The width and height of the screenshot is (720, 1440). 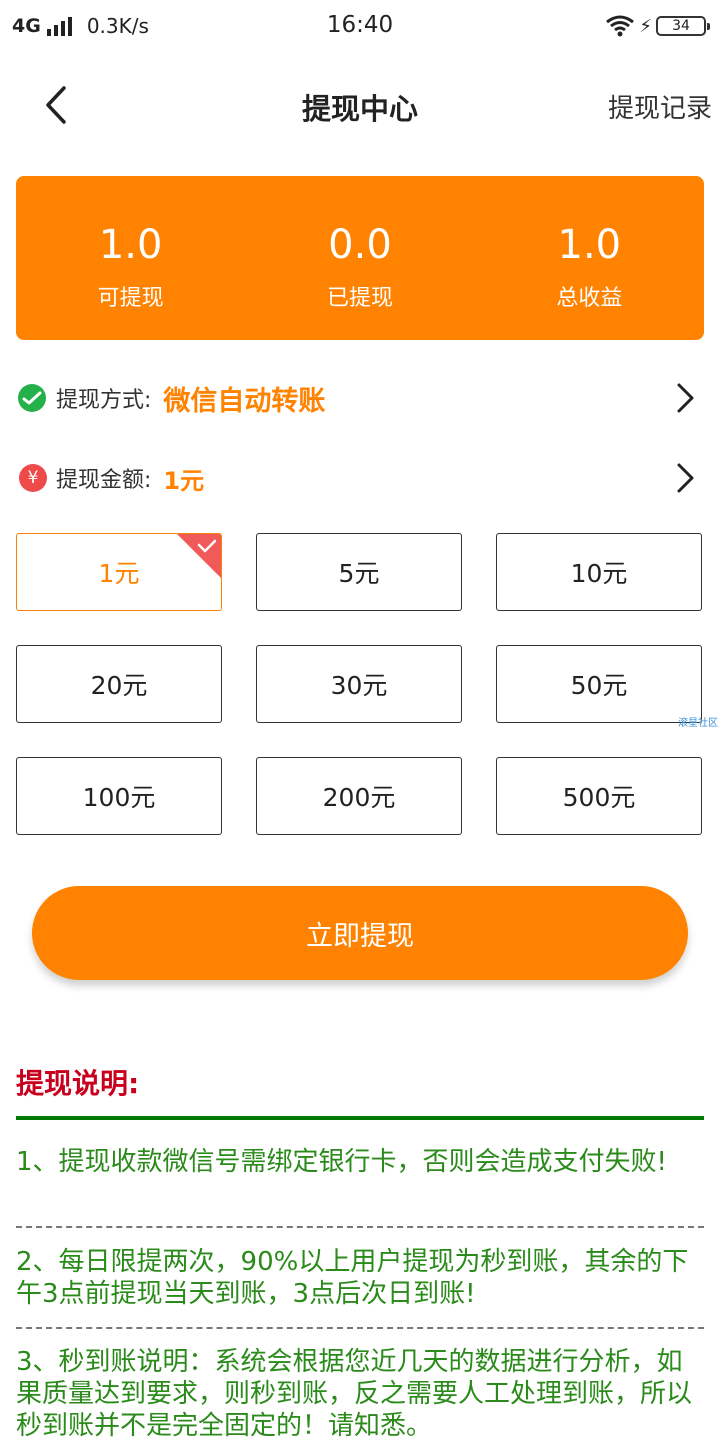 I want to click on yuan-icon-wrap: ¥, so click(x=32, y=478).